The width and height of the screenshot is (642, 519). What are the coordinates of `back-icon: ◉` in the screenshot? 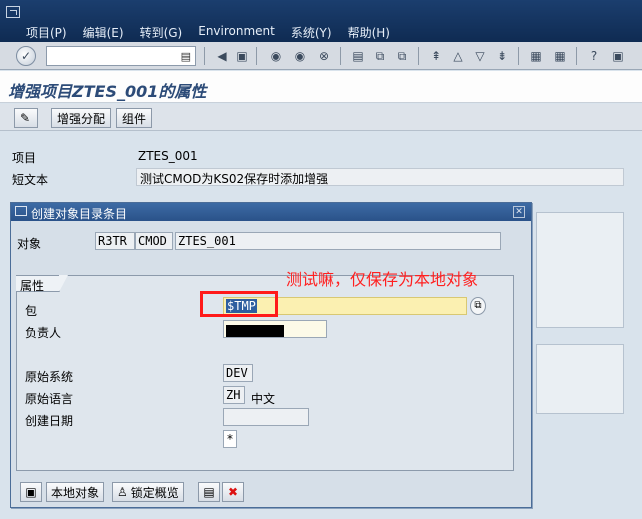 It's located at (276, 56).